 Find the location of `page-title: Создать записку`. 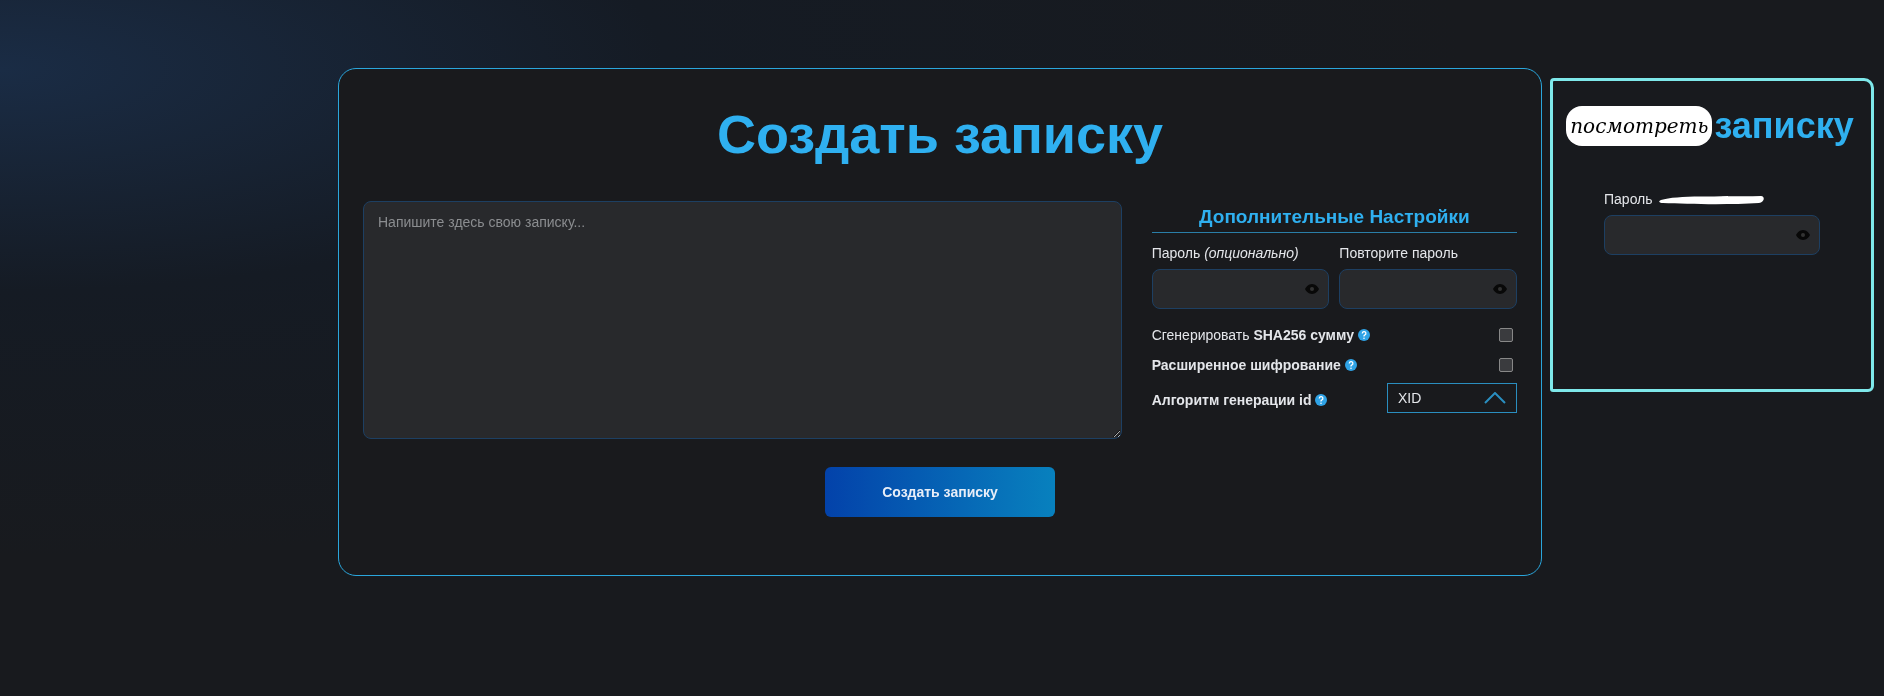

page-title: Создать записку is located at coordinates (940, 134).